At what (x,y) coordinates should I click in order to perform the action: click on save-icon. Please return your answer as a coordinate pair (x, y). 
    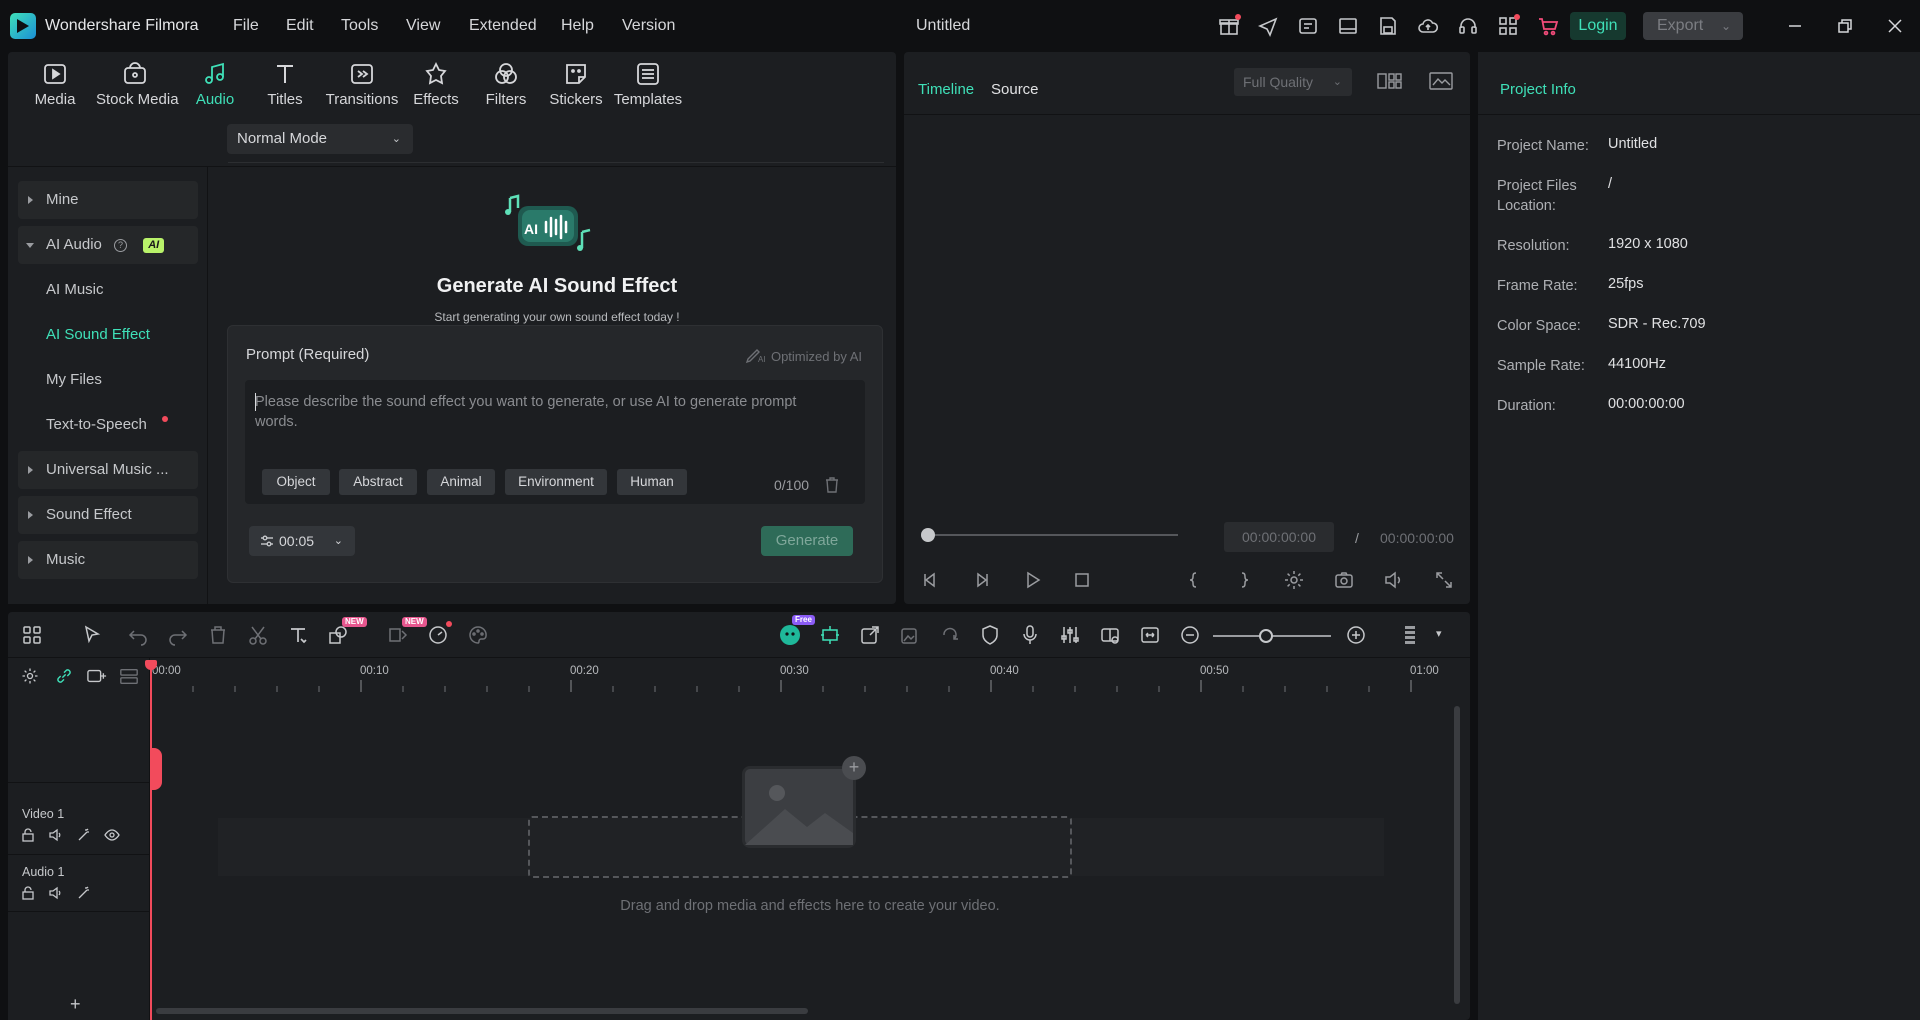
    Looking at the image, I should click on (1388, 26).